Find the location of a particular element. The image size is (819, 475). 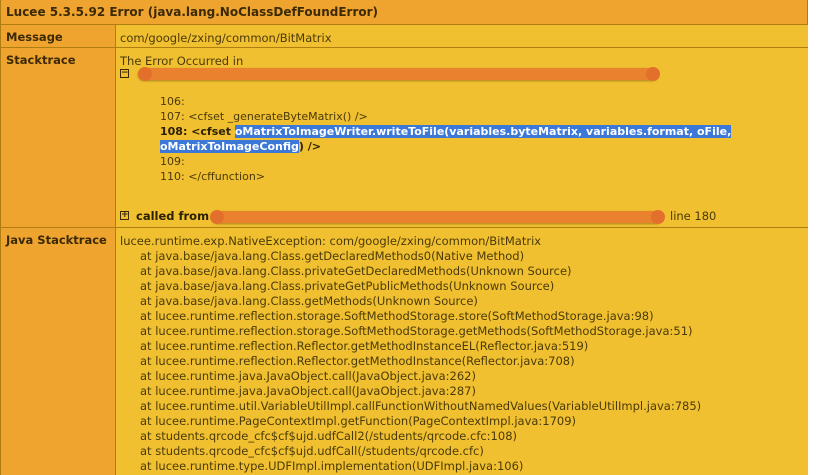

collapse-toggle-icon: − is located at coordinates (124, 73).